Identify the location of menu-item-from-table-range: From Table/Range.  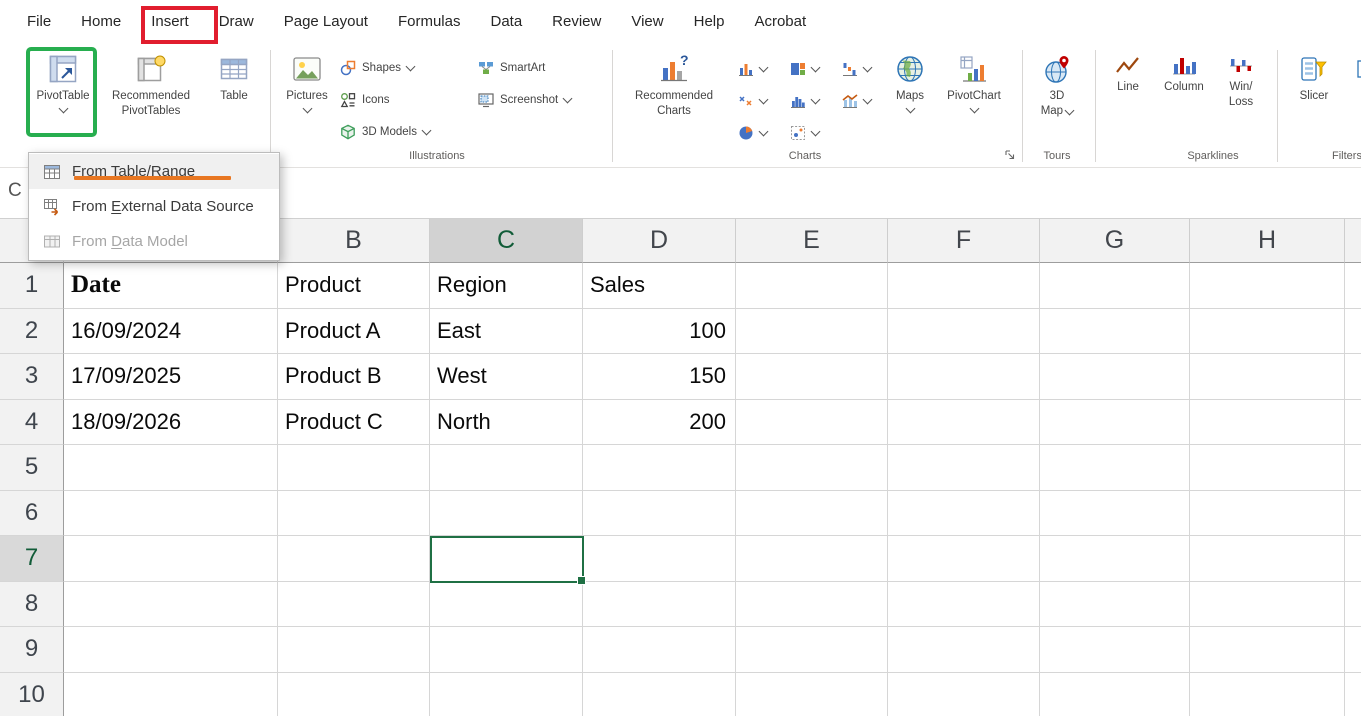
(154, 171).